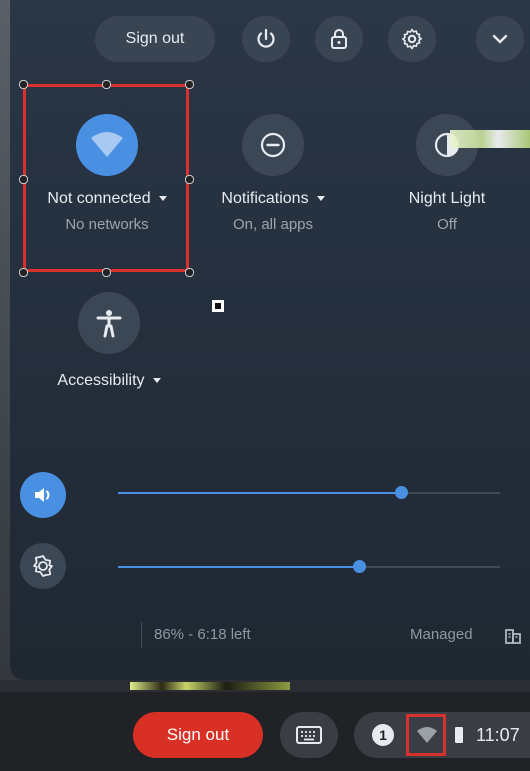 This screenshot has width=530, height=771. What do you see at coordinates (155, 39) in the screenshot?
I see `sign-out-button: Sign out` at bounding box center [155, 39].